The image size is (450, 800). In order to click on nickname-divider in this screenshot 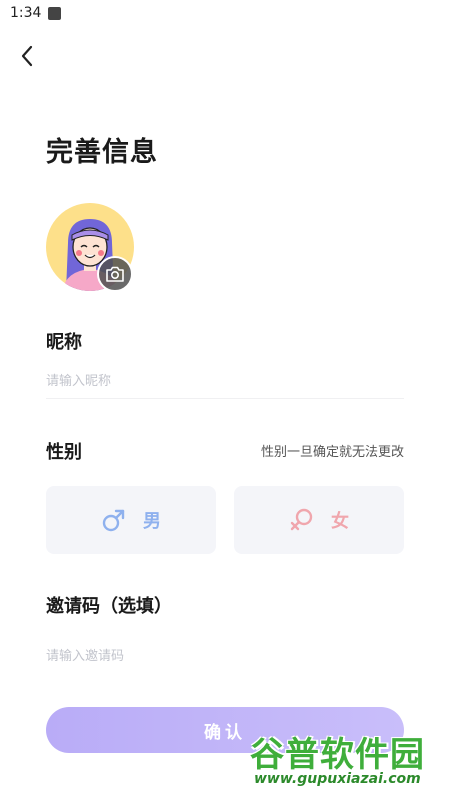, I will do `click(225, 398)`.